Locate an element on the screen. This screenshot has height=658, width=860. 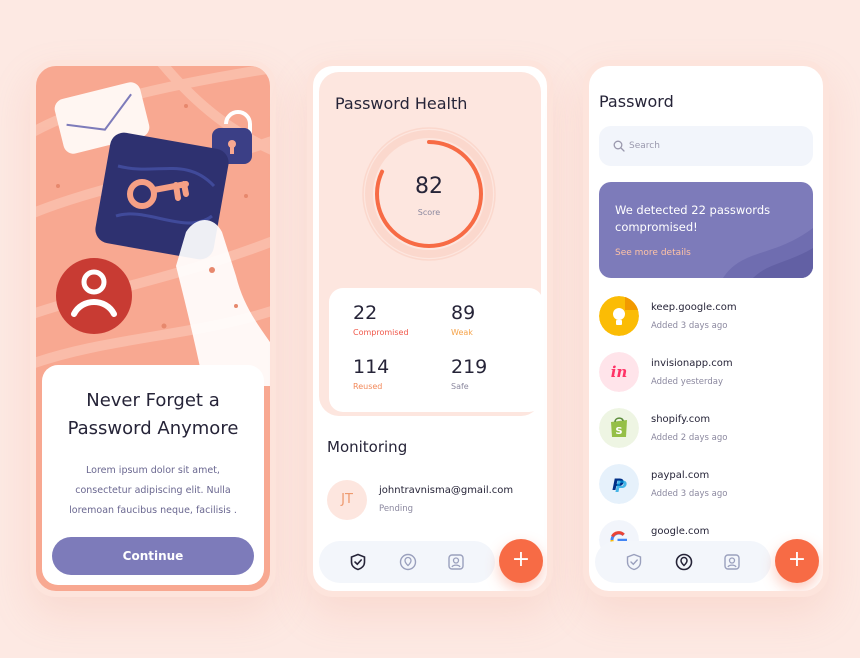
paypal-icon: P P is located at coordinates (619, 484).